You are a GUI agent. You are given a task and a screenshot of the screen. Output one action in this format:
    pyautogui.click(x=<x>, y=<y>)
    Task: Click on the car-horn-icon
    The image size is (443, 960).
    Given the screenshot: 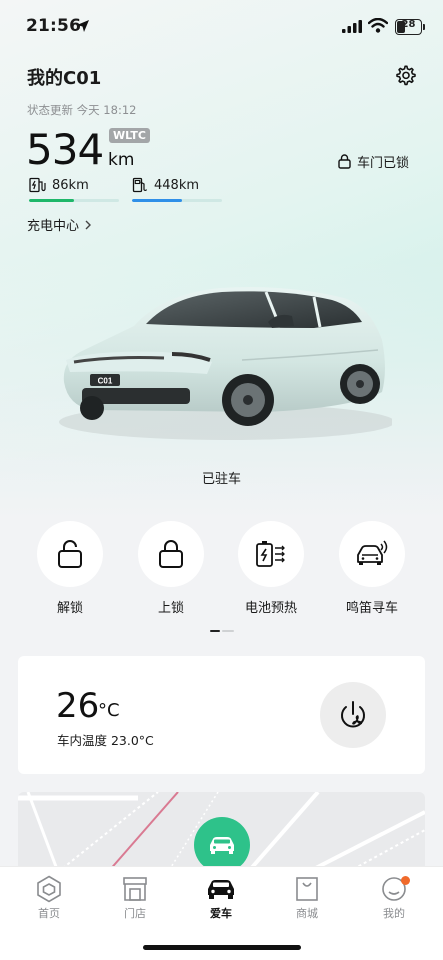 What is the action you would take?
    pyautogui.click(x=372, y=552)
    